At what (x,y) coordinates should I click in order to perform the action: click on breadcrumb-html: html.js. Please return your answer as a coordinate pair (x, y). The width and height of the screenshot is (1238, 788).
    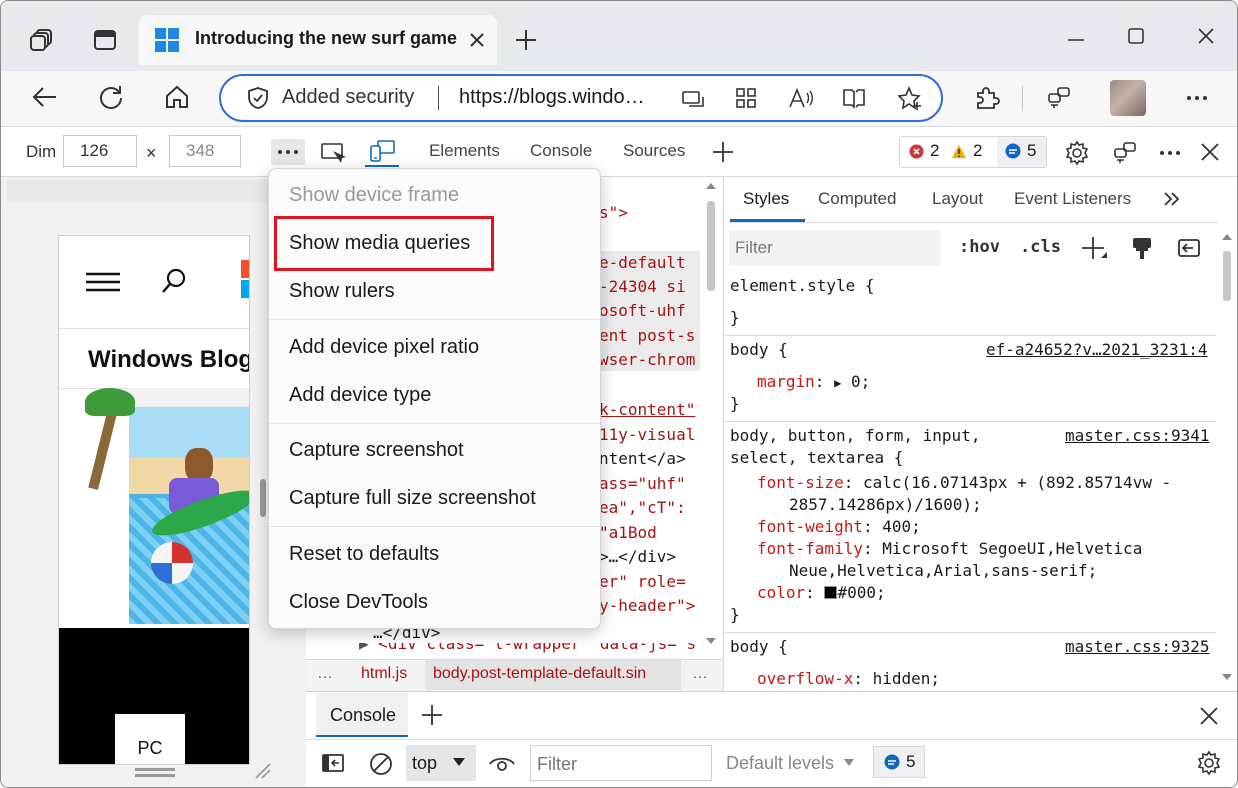
    Looking at the image, I should click on (384, 674).